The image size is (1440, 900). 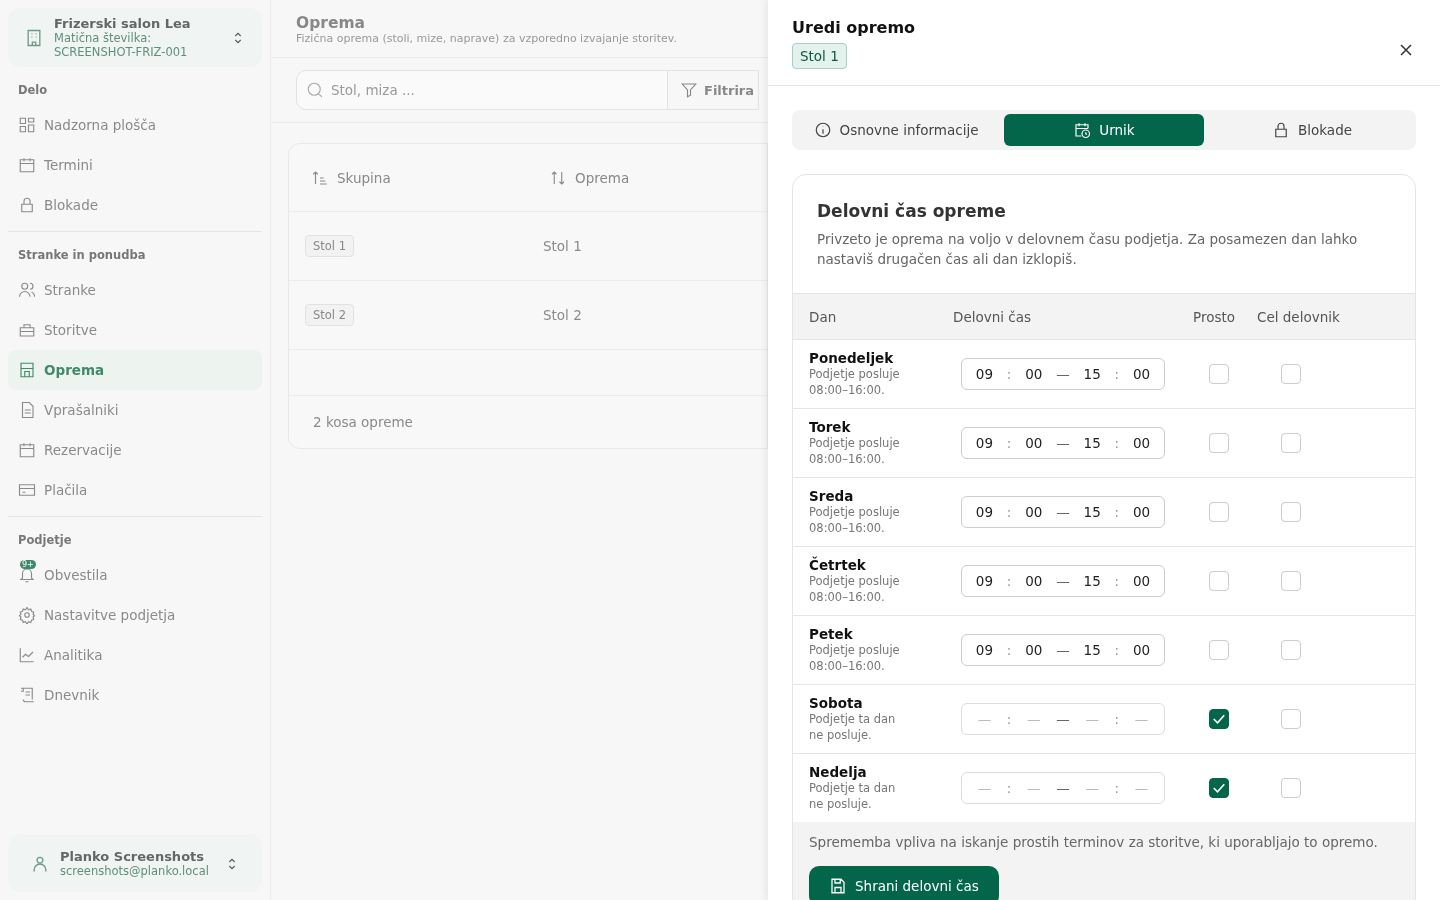 What do you see at coordinates (854, 27) in the screenshot?
I see `drawer-title: Uredi opremo` at bounding box center [854, 27].